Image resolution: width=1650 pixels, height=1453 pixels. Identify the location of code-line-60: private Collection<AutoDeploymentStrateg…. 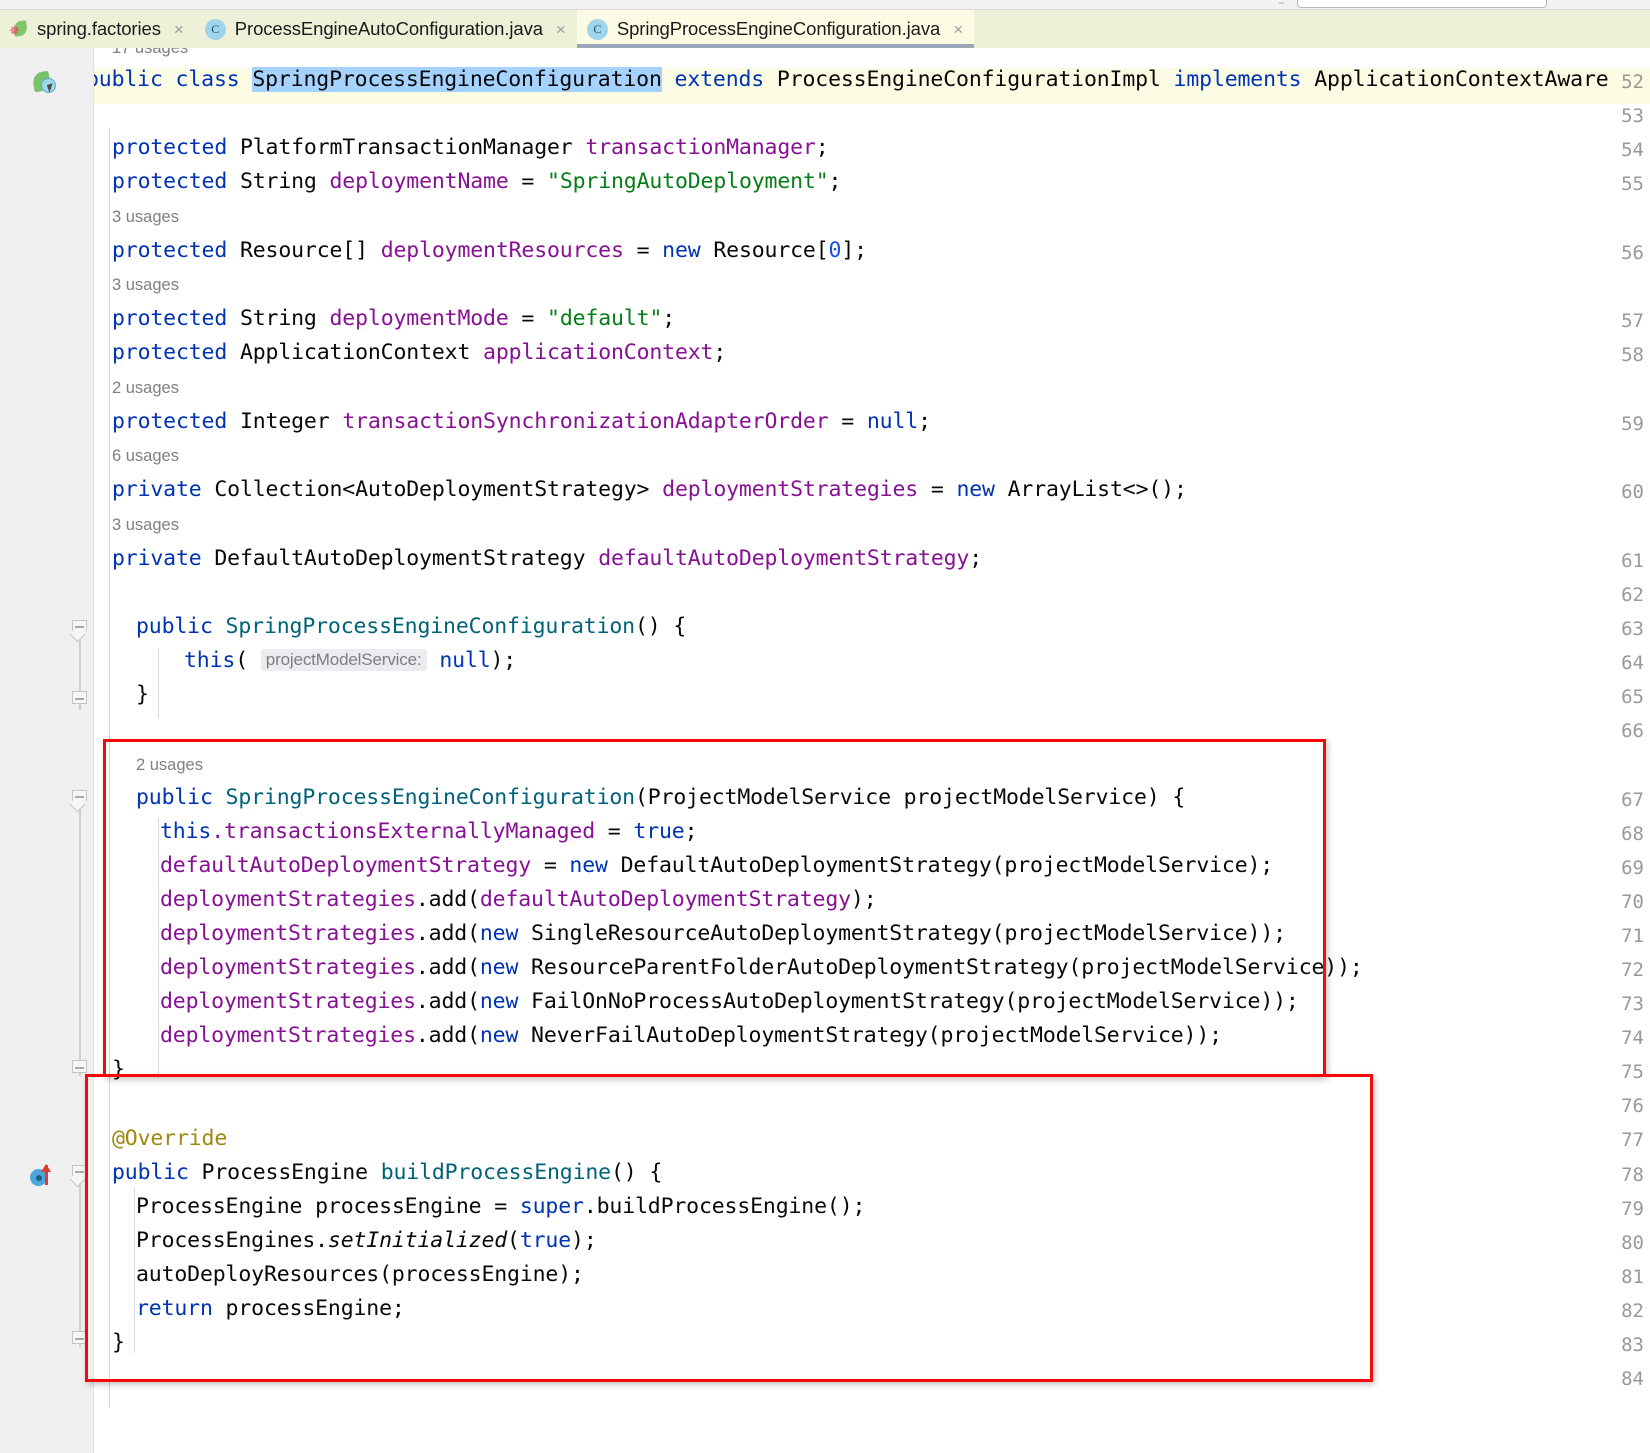
(649, 490).